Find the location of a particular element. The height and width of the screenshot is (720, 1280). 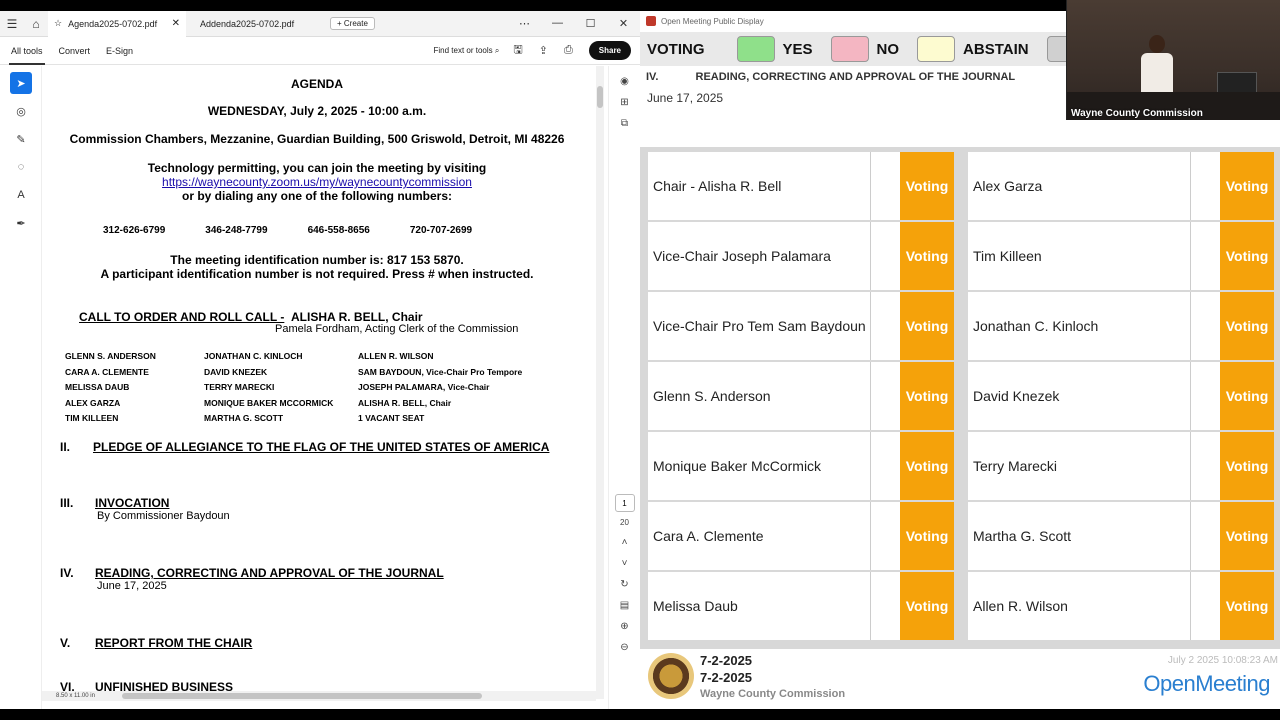

comment-icon: ◎ is located at coordinates (21, 111).